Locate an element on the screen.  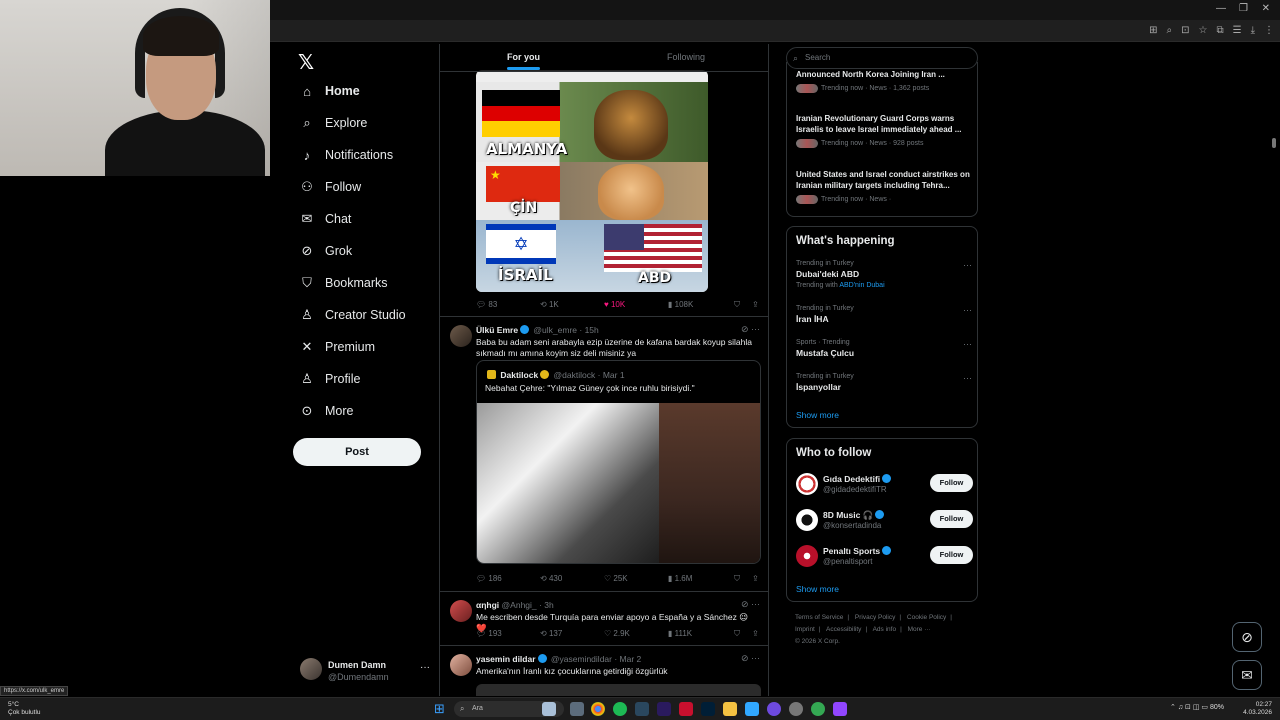
sidebar-icon: ☰ is located at coordinates (1237, 30).